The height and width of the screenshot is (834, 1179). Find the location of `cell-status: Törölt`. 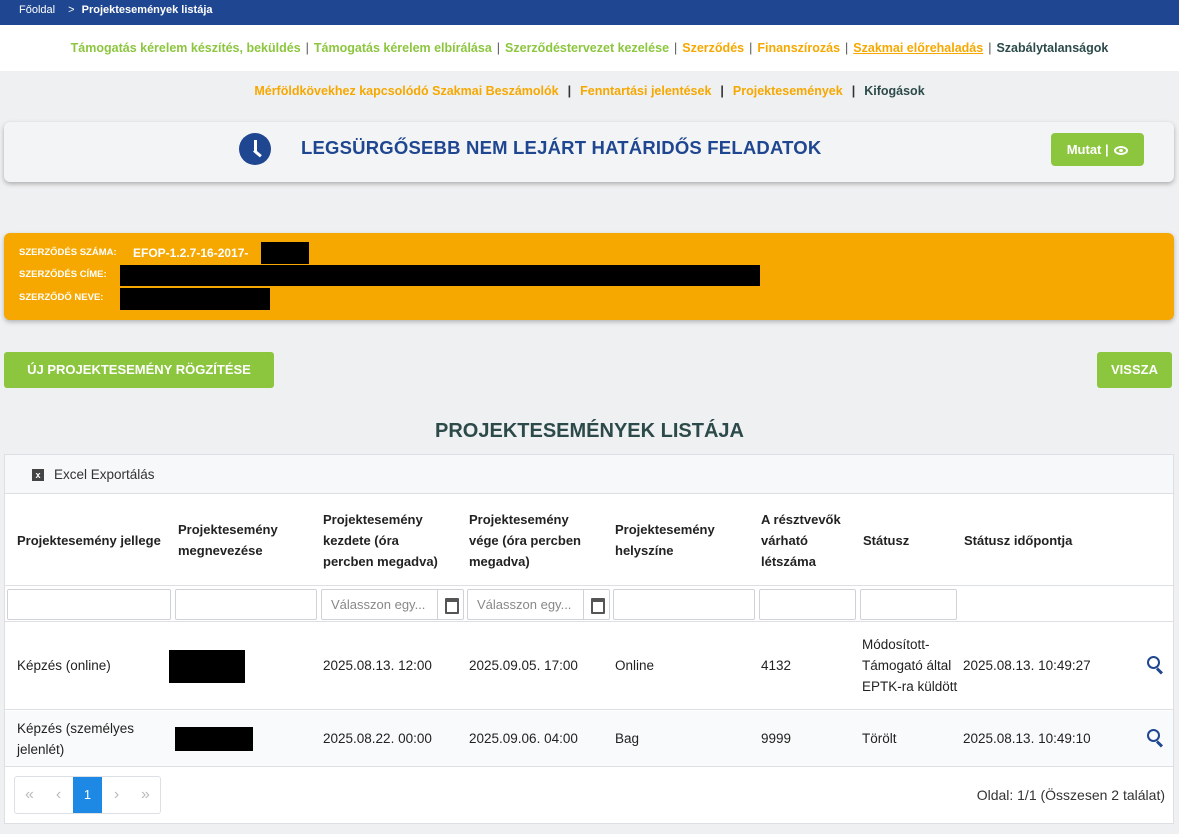

cell-status: Törölt is located at coordinates (879, 738).